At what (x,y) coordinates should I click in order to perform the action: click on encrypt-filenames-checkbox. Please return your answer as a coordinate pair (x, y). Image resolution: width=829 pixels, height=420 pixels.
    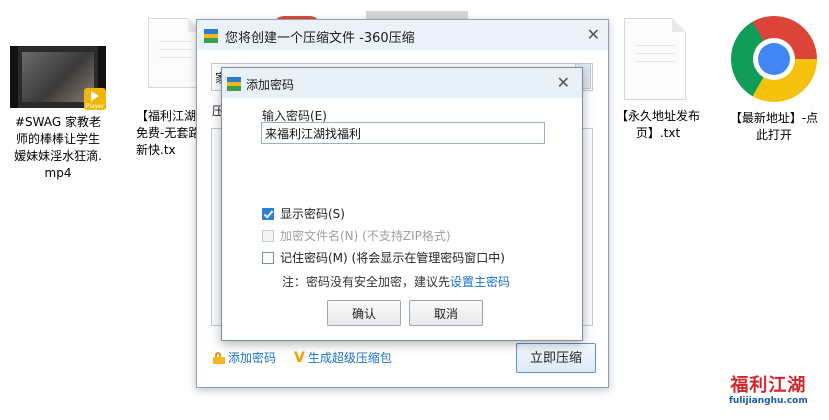
    Looking at the image, I should click on (268, 236).